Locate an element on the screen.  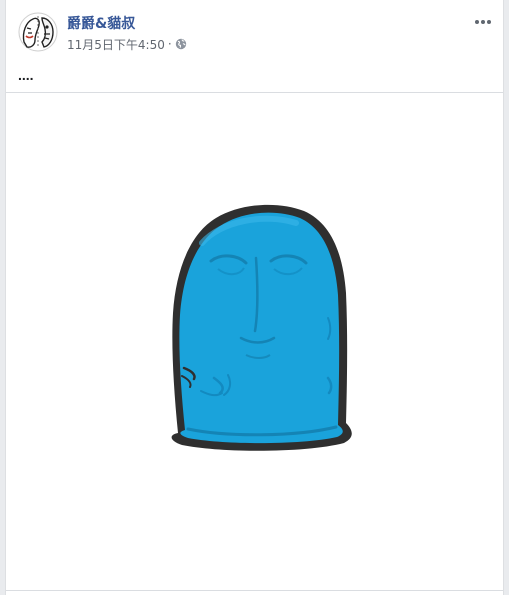
author-name: 爵爵&貓叔 is located at coordinates (101, 24).